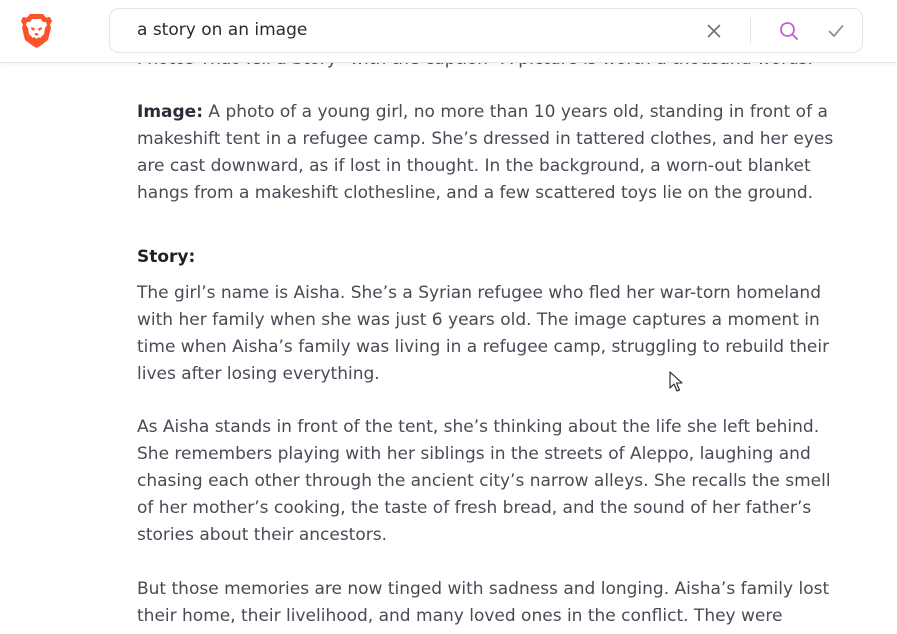 The image size is (897, 634). I want to click on mouse-cursor-icon, so click(676, 382).